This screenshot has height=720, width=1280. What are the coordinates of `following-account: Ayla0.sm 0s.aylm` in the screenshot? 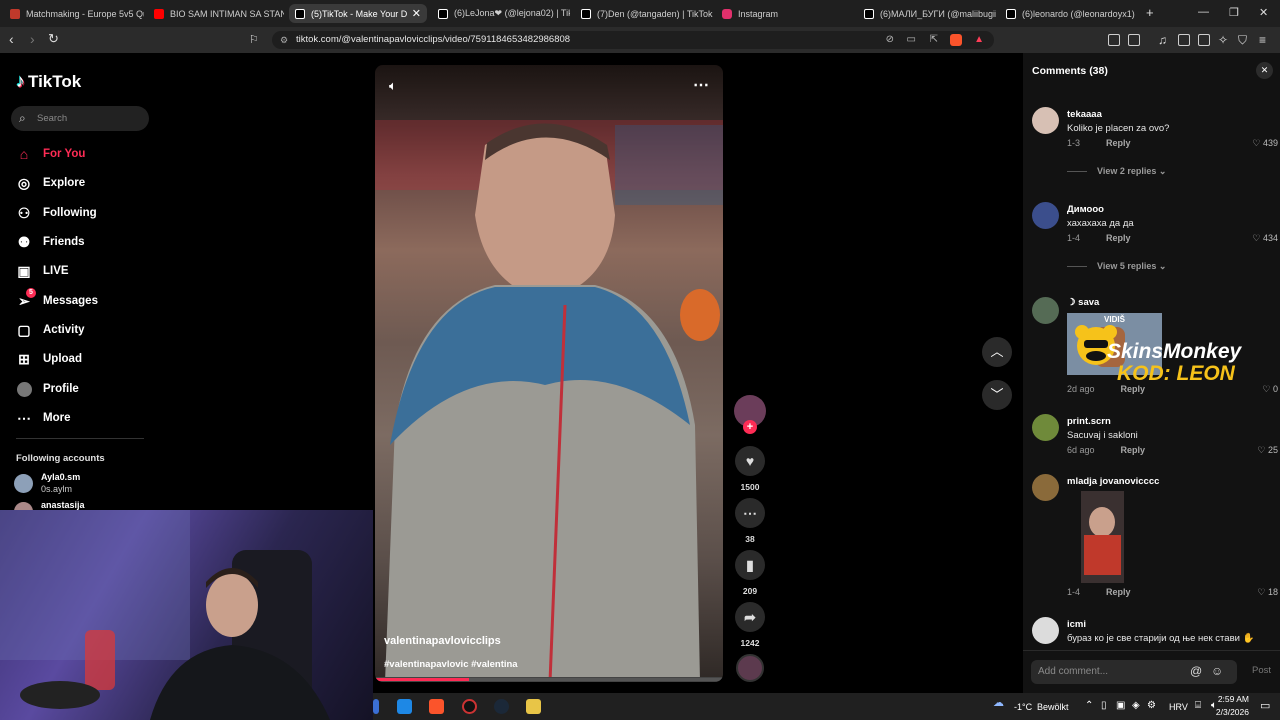 It's located at (79, 485).